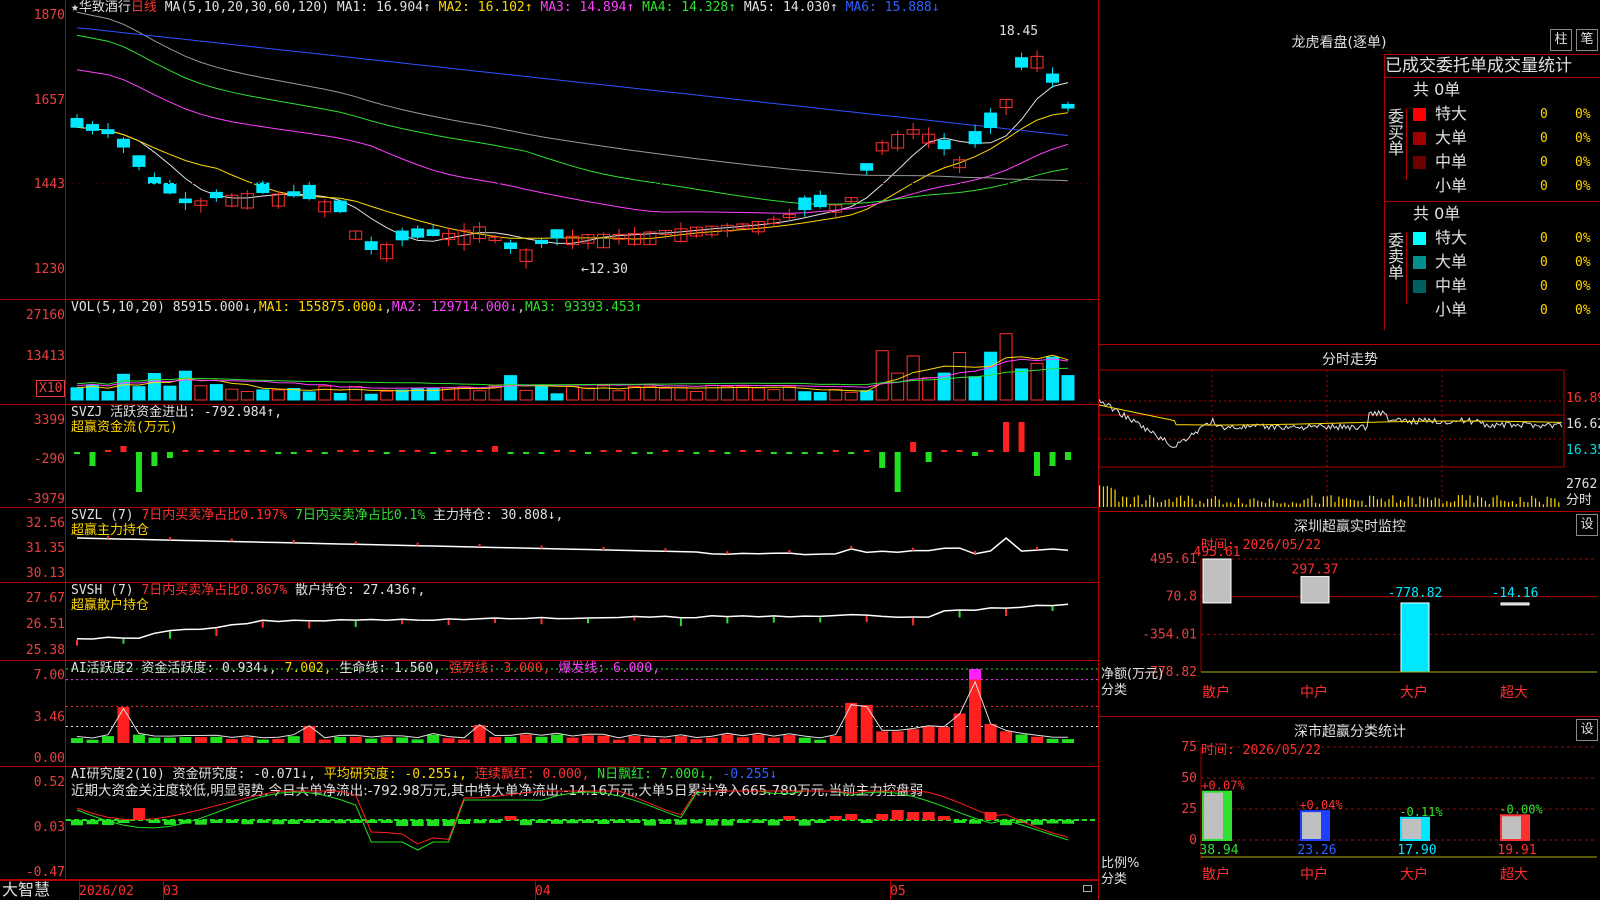 The image size is (1600, 900). Describe the element at coordinates (1529, 66) in the screenshot. I see `tab-volume-stats: 成交量统计` at that location.